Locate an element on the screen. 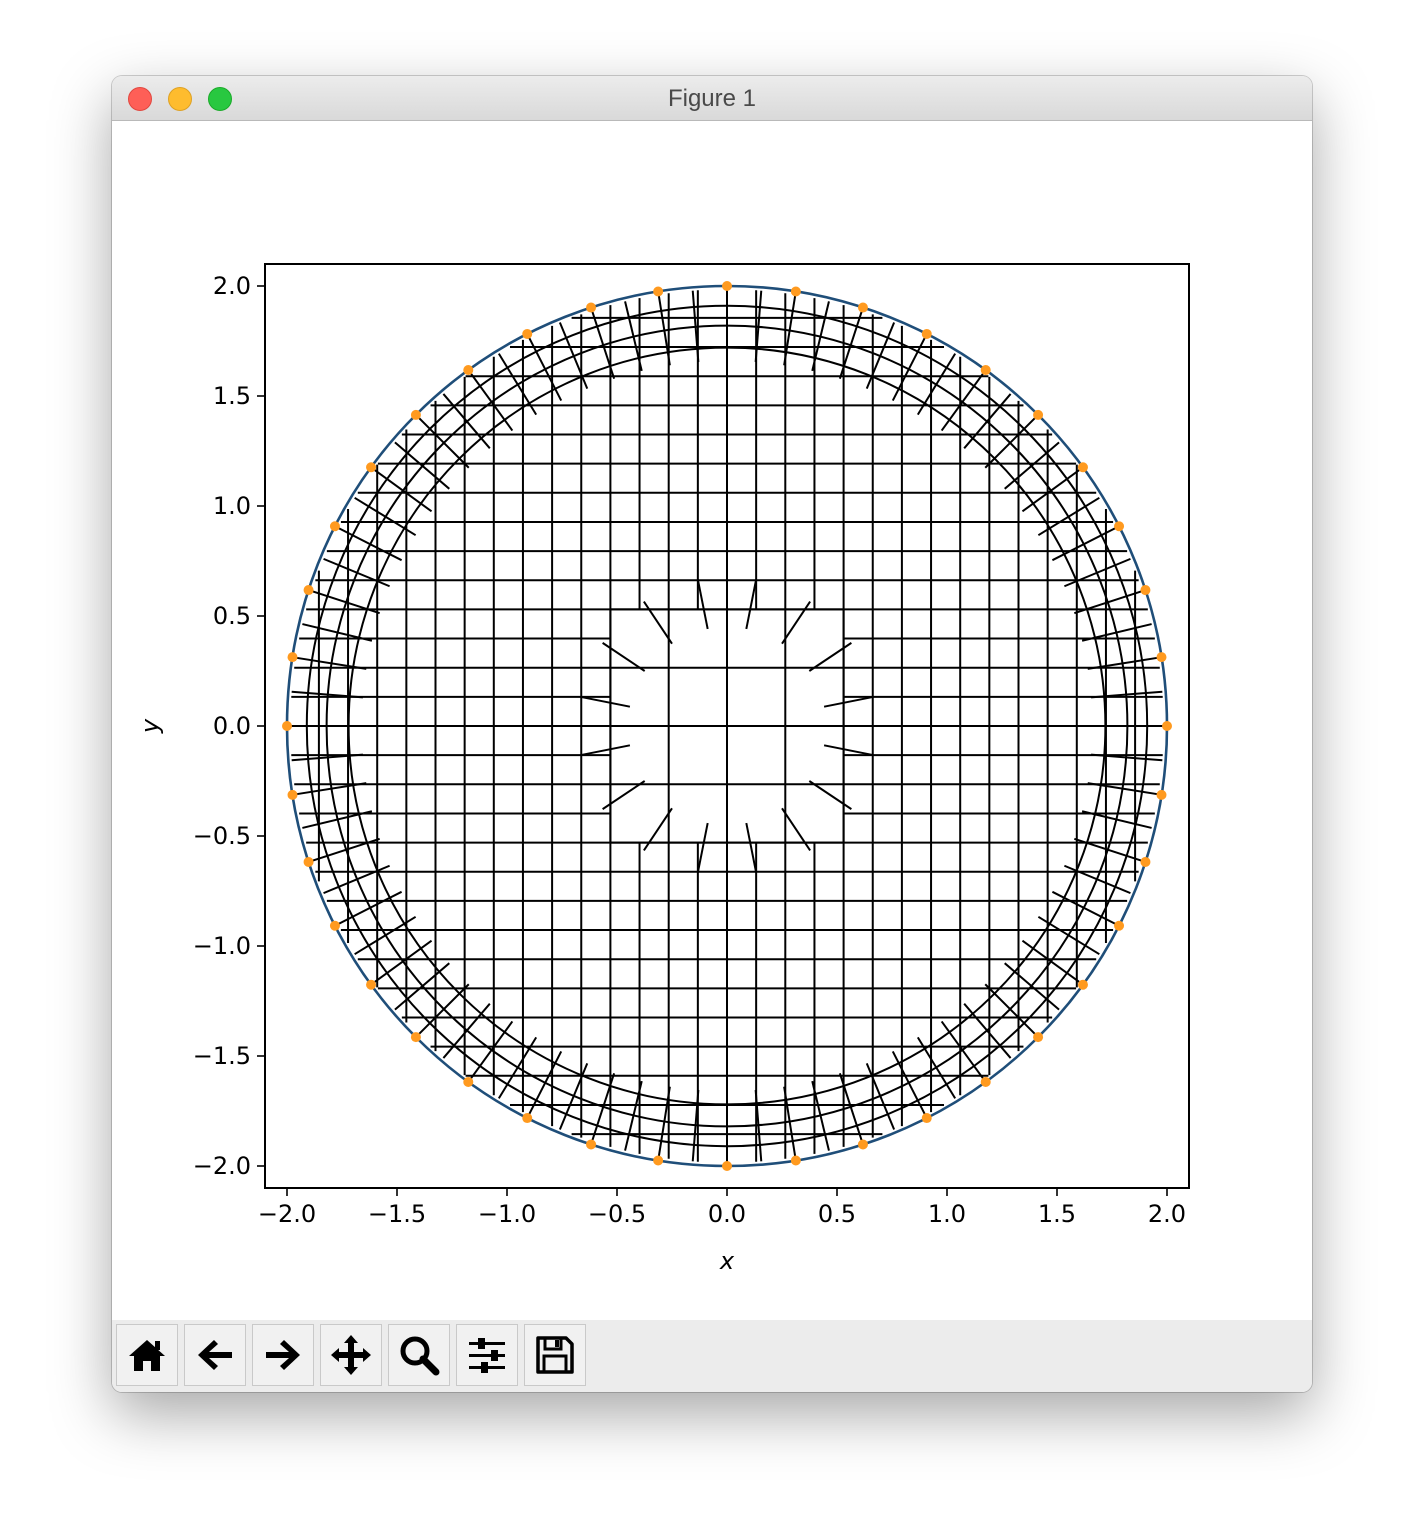  home-icon is located at coordinates (147, 1355).